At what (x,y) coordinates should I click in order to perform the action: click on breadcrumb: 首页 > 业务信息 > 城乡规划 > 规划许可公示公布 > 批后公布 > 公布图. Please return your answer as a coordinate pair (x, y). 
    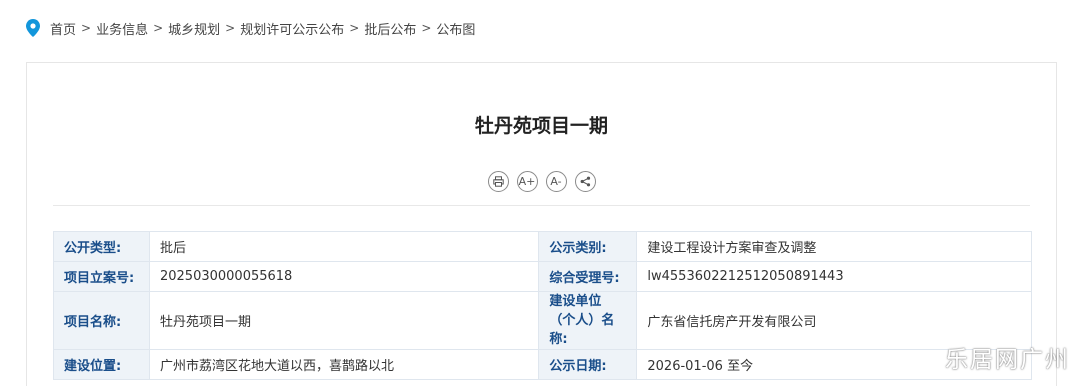
    Looking at the image, I should click on (250, 28).